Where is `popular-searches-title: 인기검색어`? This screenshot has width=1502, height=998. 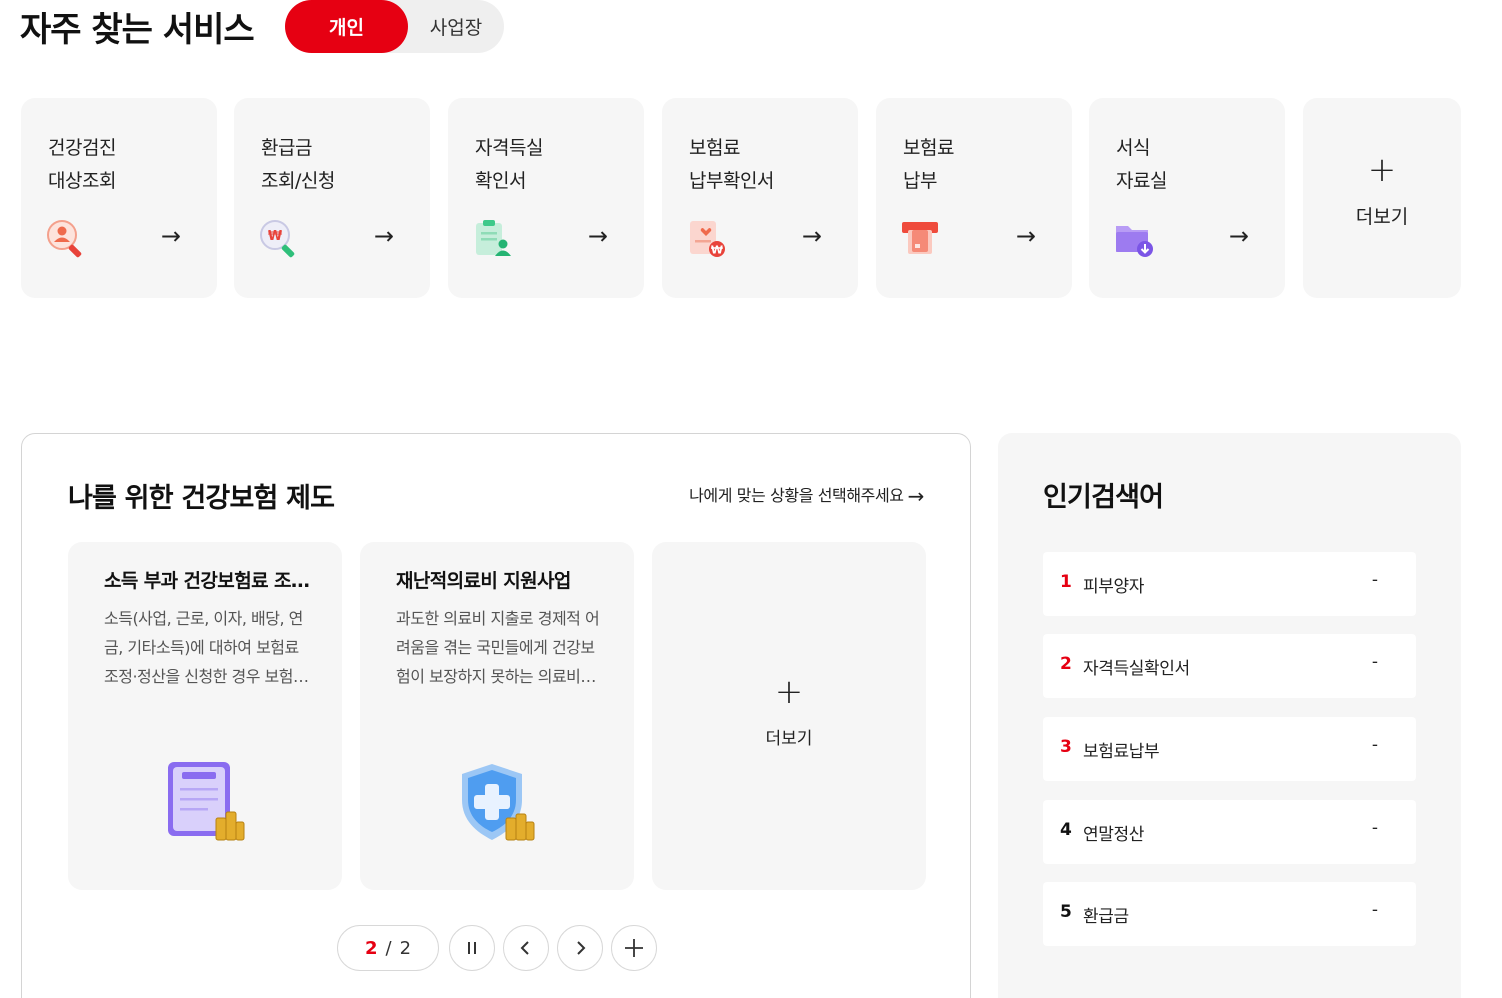
popular-searches-title: 인기검색어 is located at coordinates (1103, 497).